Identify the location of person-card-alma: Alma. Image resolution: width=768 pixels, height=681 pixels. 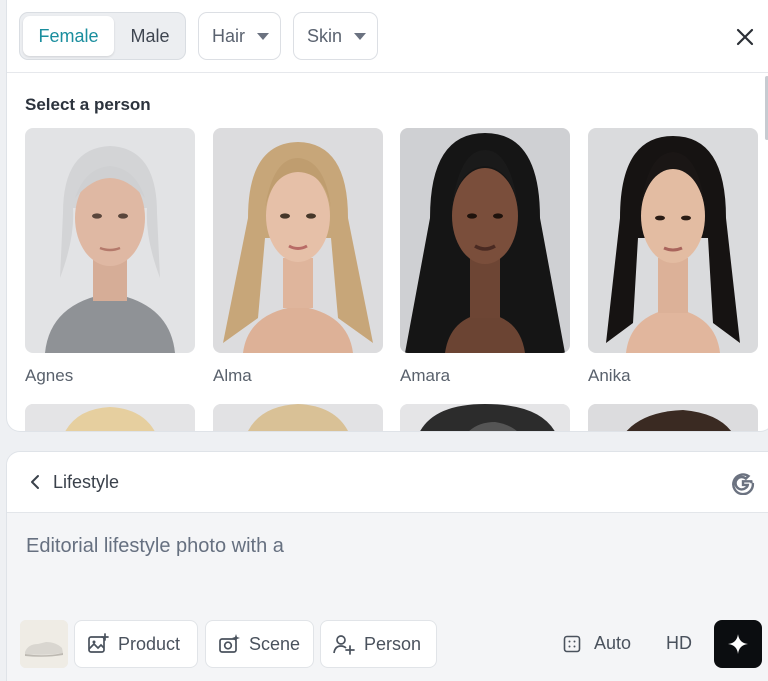
(298, 256).